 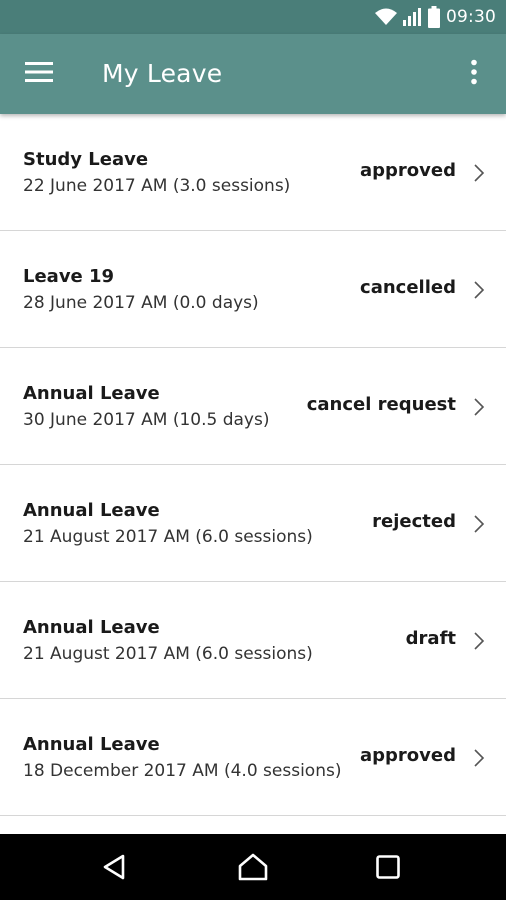 What do you see at coordinates (141, 303) in the screenshot?
I see `leave-date: 28 June 2017 AM (0.0 days)` at bounding box center [141, 303].